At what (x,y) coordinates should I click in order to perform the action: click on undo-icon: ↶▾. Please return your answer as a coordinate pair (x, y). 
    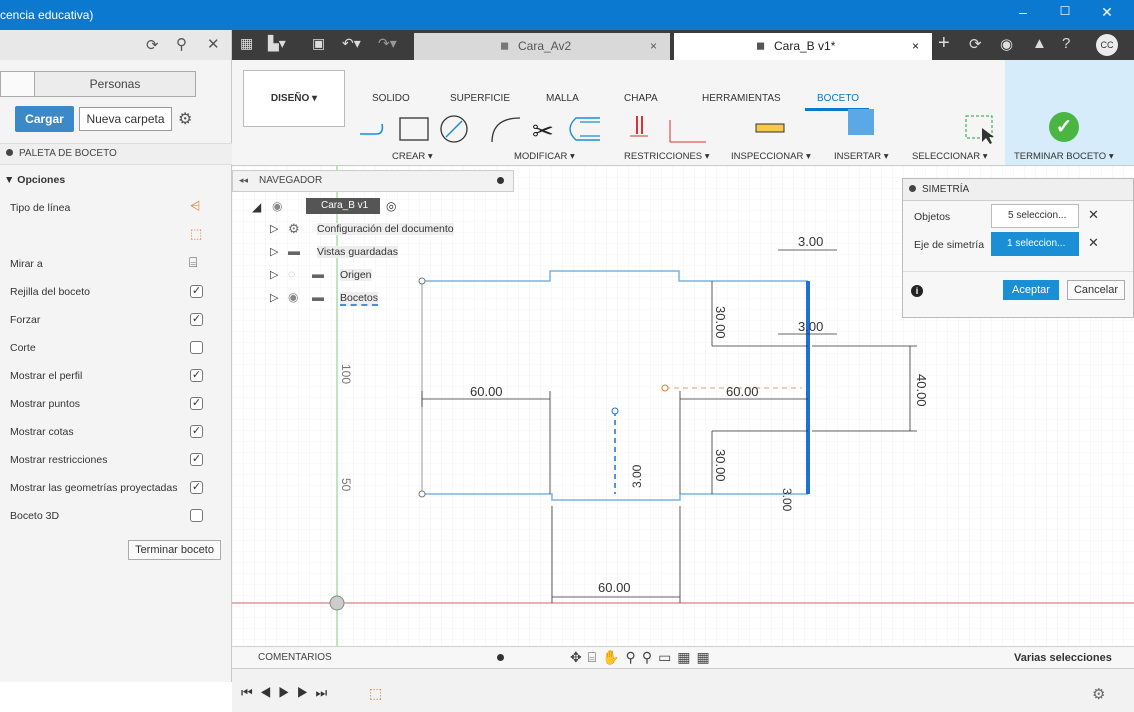
    Looking at the image, I should click on (351, 43).